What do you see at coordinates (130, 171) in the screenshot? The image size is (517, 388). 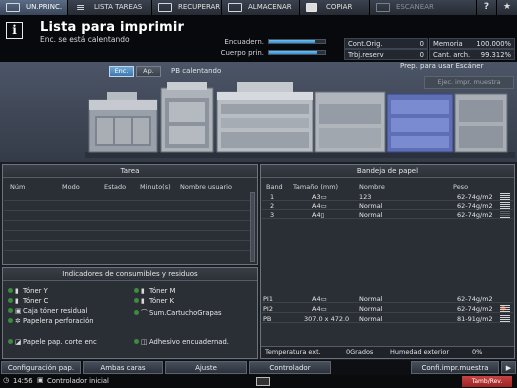 I see `task-panel-title: Tarea` at bounding box center [130, 171].